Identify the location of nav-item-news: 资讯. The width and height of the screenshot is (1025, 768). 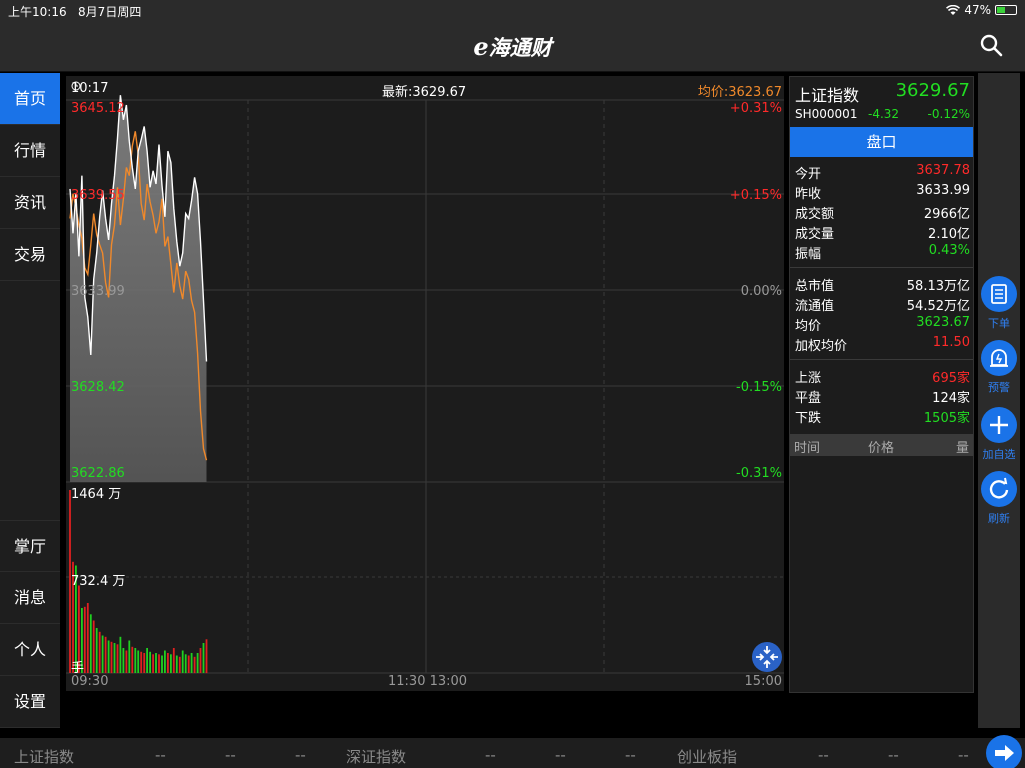
(30, 203).